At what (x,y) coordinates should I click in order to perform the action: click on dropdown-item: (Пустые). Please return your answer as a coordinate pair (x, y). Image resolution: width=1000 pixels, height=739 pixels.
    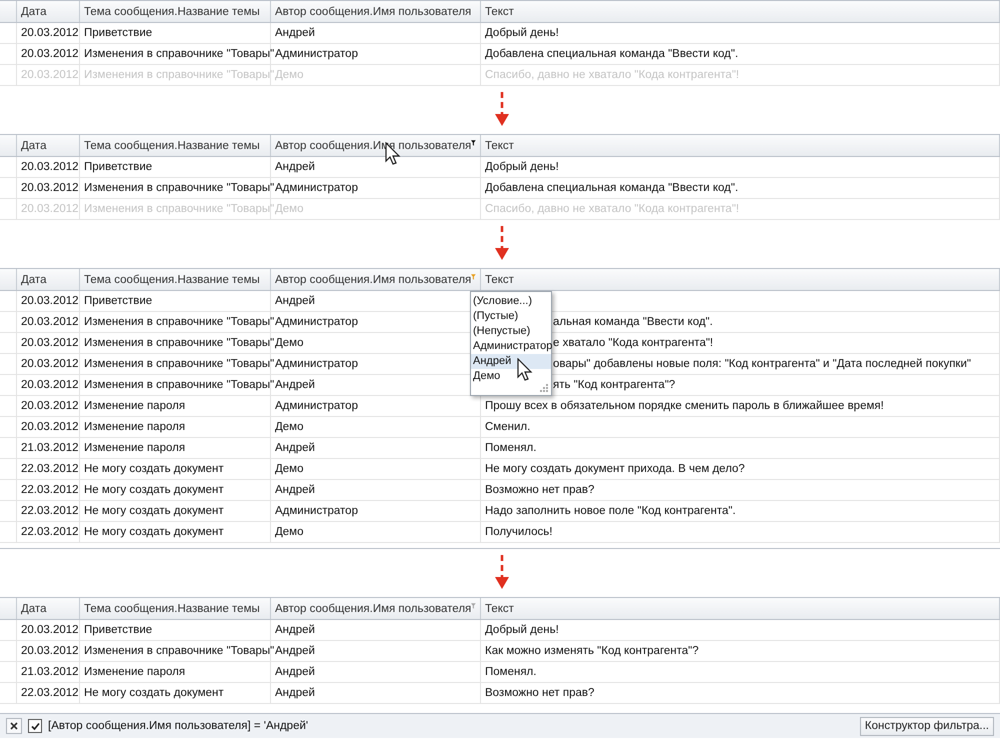
    Looking at the image, I should click on (511, 316).